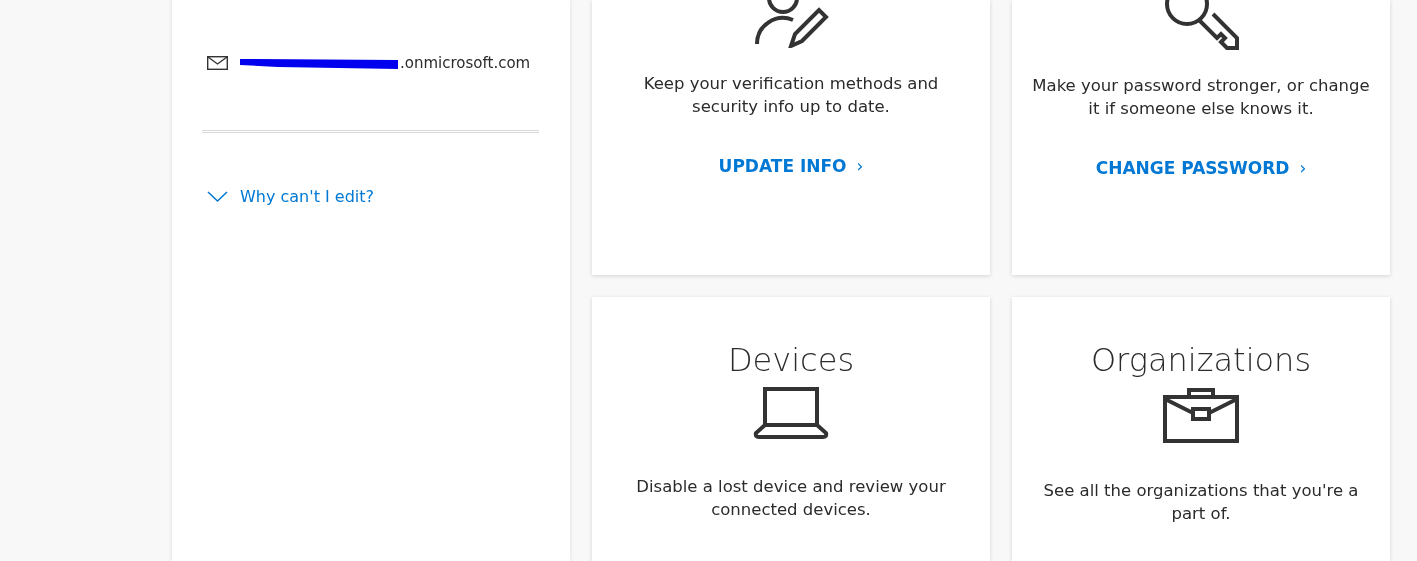 Image resolution: width=1417 pixels, height=561 pixels. I want to click on card-description: Disable a lost device and review your connected devices., so click(791, 498).